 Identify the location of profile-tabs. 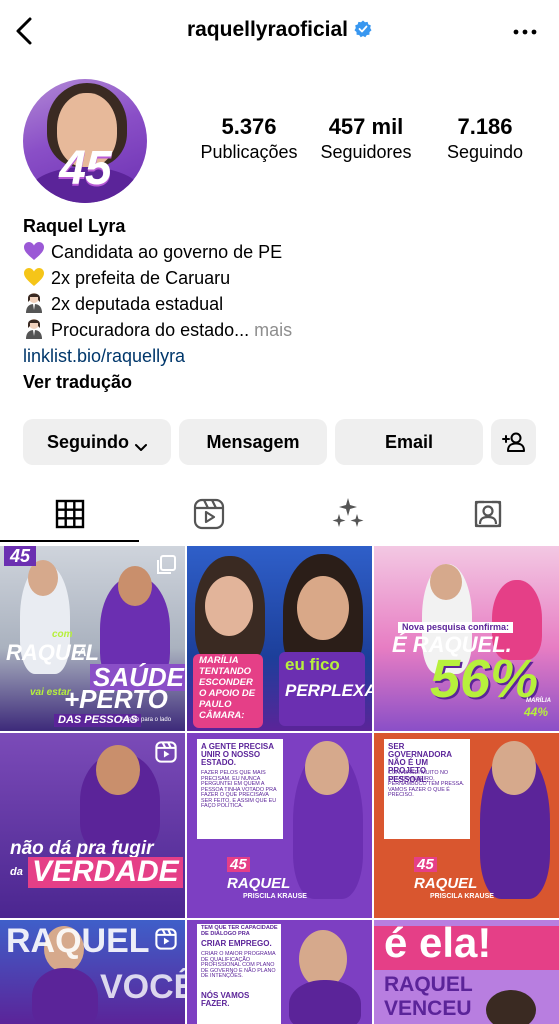
(279, 517).